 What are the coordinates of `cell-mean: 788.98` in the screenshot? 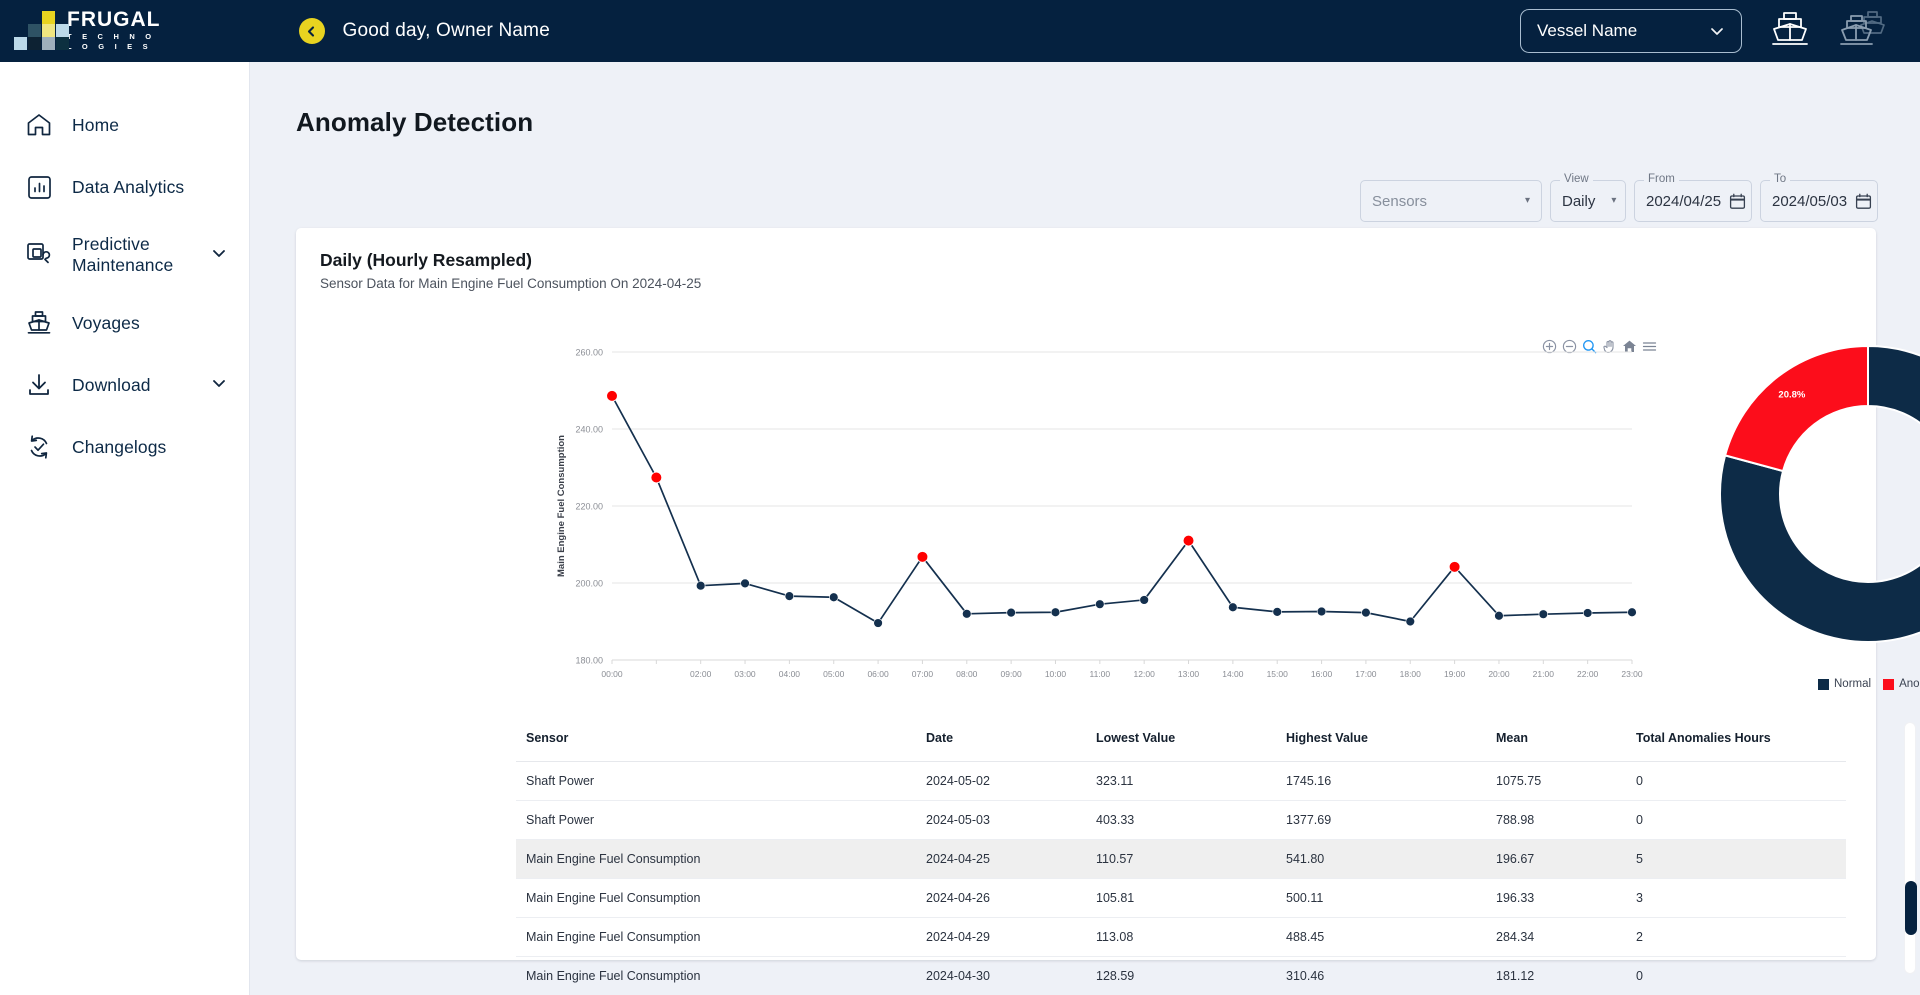 It's located at (1556, 820).